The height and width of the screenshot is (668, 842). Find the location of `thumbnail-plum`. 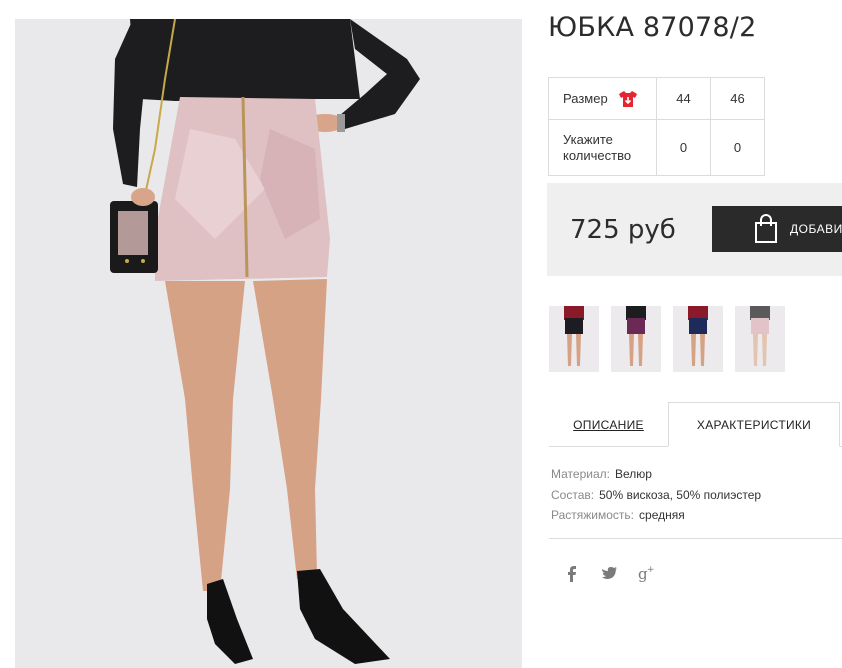

thumbnail-plum is located at coordinates (636, 339).